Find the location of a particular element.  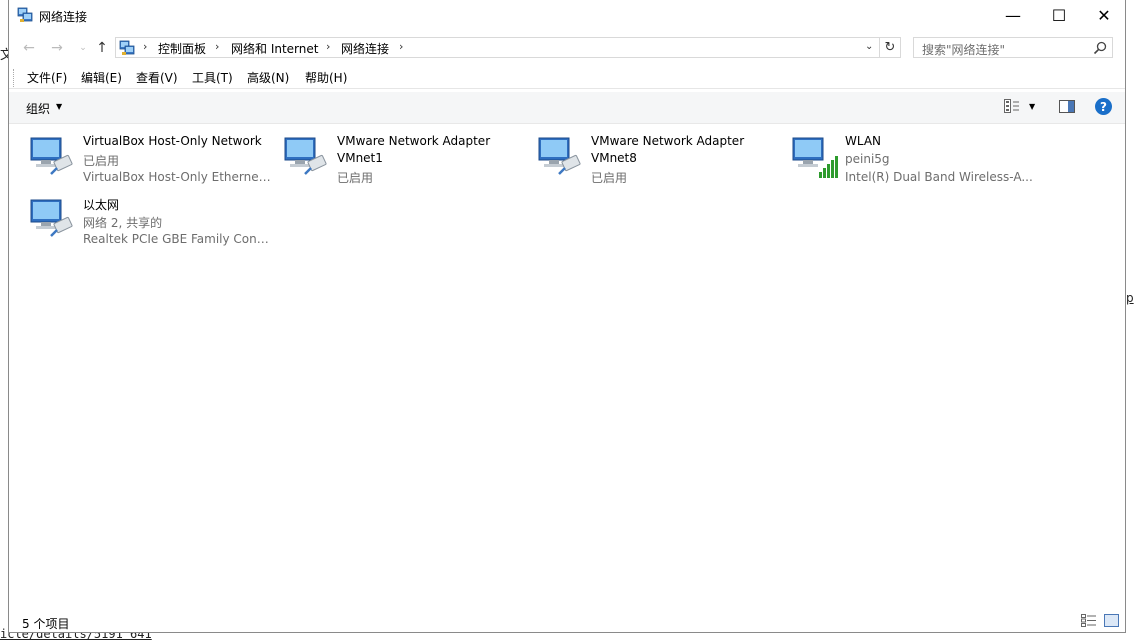

back-button: ← is located at coordinates (29, 48).